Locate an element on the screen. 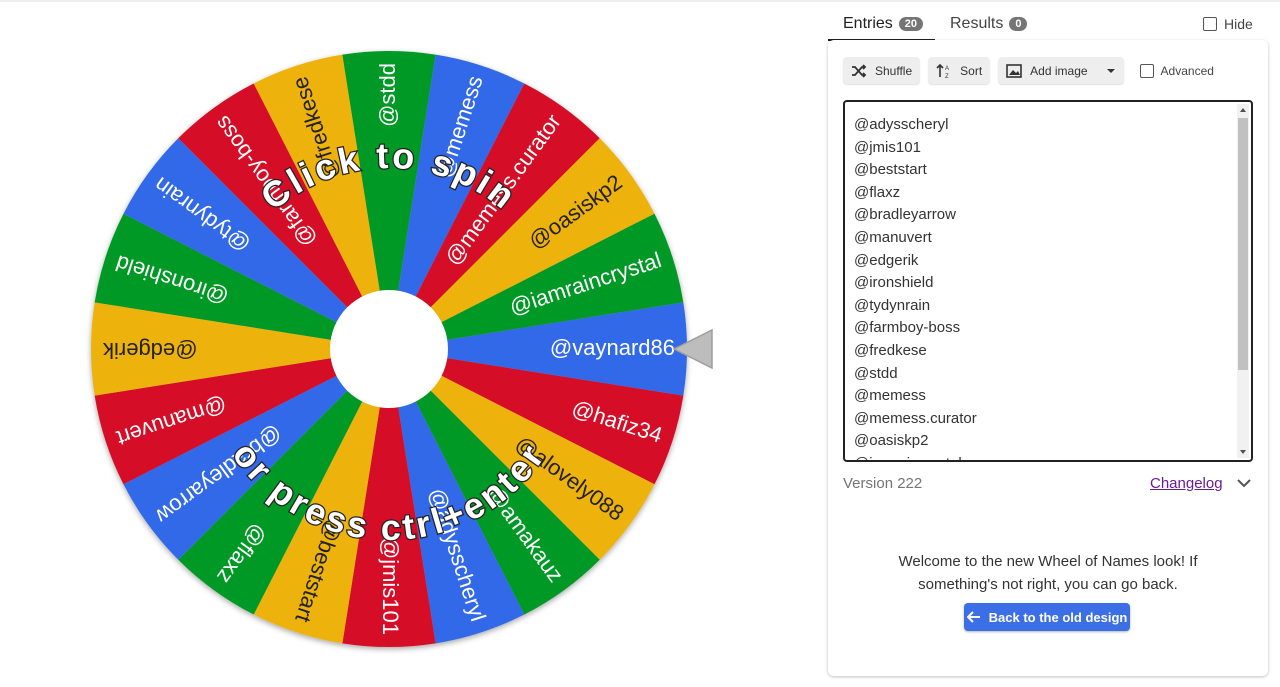 This screenshot has width=1280, height=687. changelog-link: Changelog is located at coordinates (1186, 483).